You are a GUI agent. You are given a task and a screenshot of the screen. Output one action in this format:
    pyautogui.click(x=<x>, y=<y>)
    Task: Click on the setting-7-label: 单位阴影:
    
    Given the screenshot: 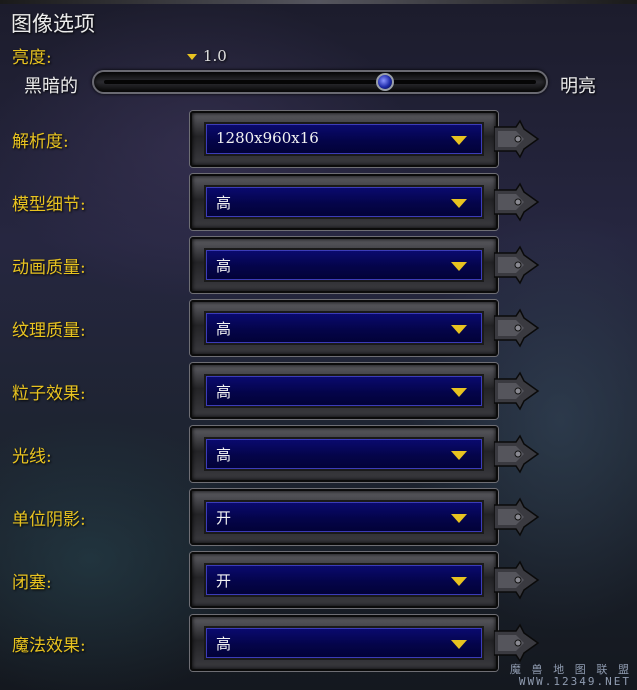 What is the action you would take?
    pyautogui.click(x=49, y=520)
    